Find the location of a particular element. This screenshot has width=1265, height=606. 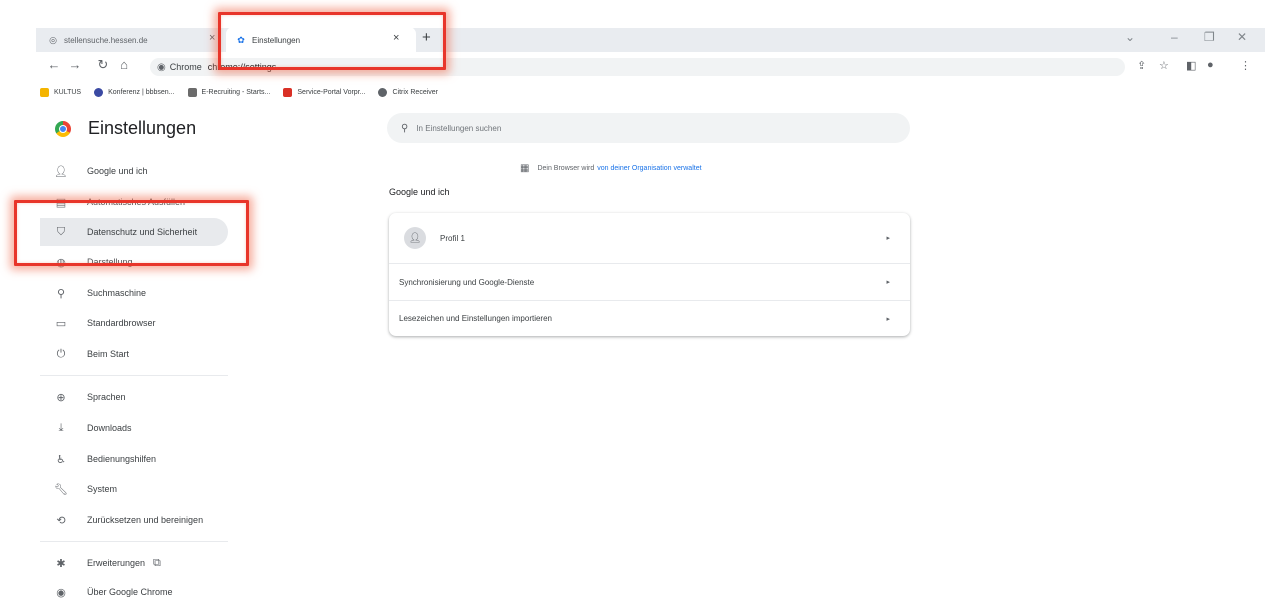

sidebar-item-label: Sprachen is located at coordinates (106, 397).